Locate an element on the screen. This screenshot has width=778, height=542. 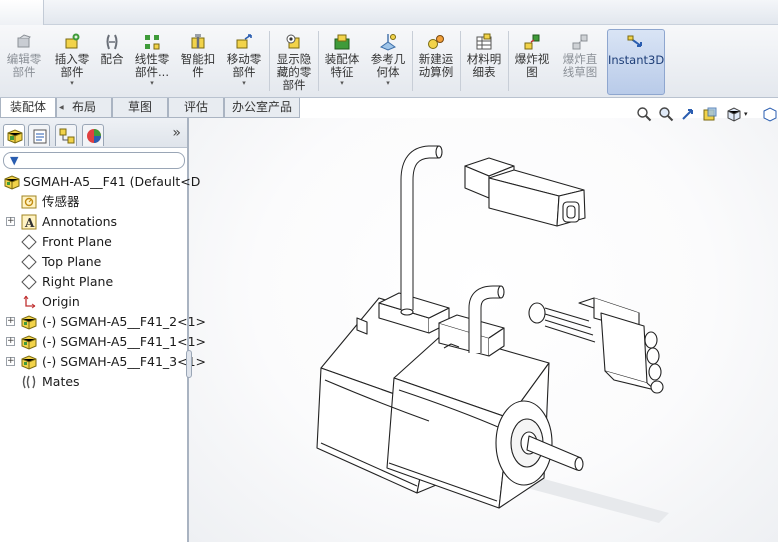
tree-item-label: Top Plane is located at coordinates (72, 261).